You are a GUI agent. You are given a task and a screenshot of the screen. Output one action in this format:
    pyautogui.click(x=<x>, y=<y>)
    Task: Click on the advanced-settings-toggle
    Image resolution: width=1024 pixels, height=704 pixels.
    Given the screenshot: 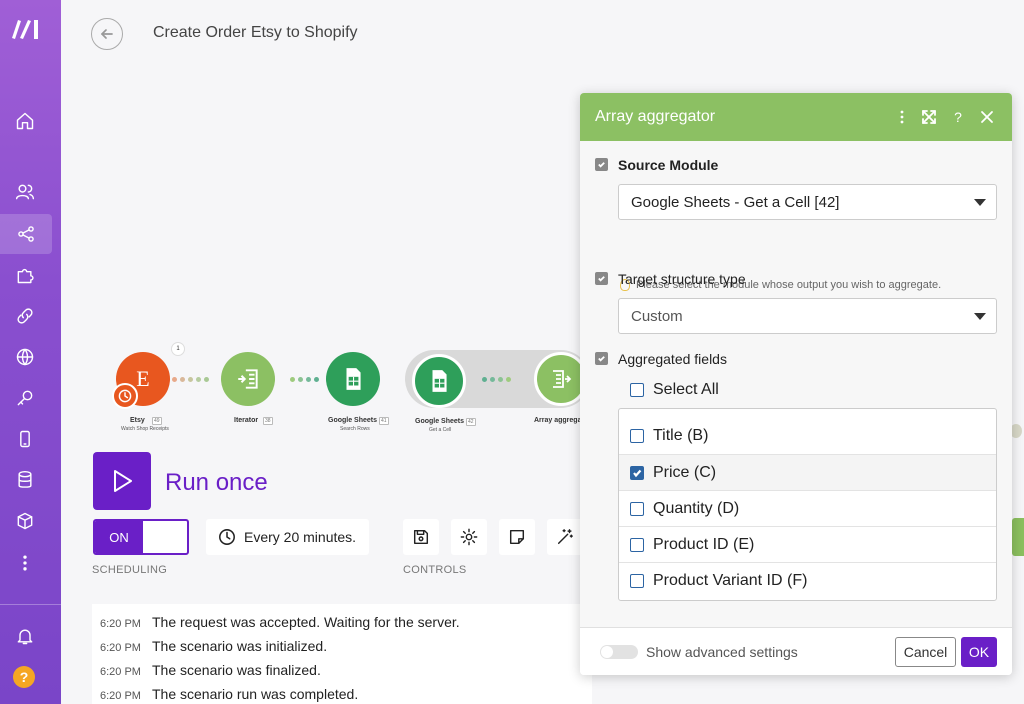 What is the action you would take?
    pyautogui.click(x=619, y=652)
    